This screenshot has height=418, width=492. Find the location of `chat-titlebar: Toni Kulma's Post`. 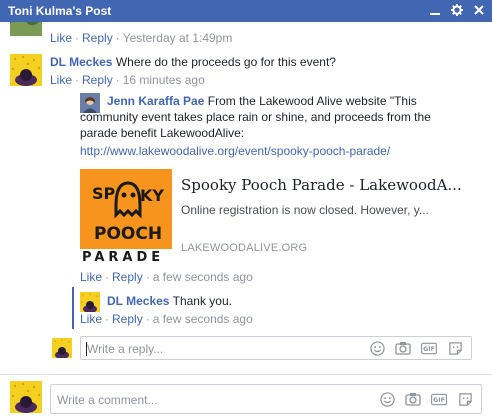

chat-titlebar: Toni Kulma's Post is located at coordinates (246, 11).